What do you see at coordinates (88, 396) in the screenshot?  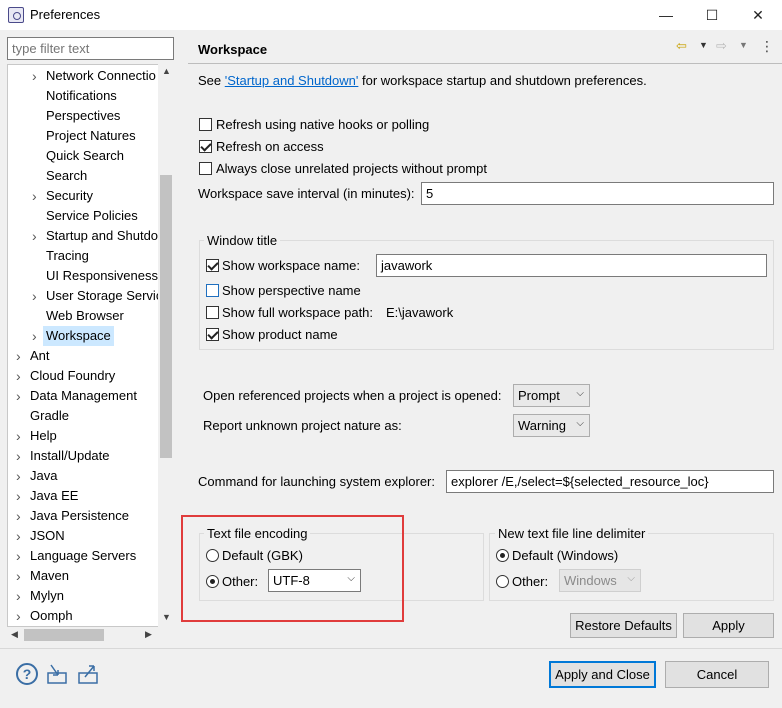 I see `tree-item: › Data Management` at bounding box center [88, 396].